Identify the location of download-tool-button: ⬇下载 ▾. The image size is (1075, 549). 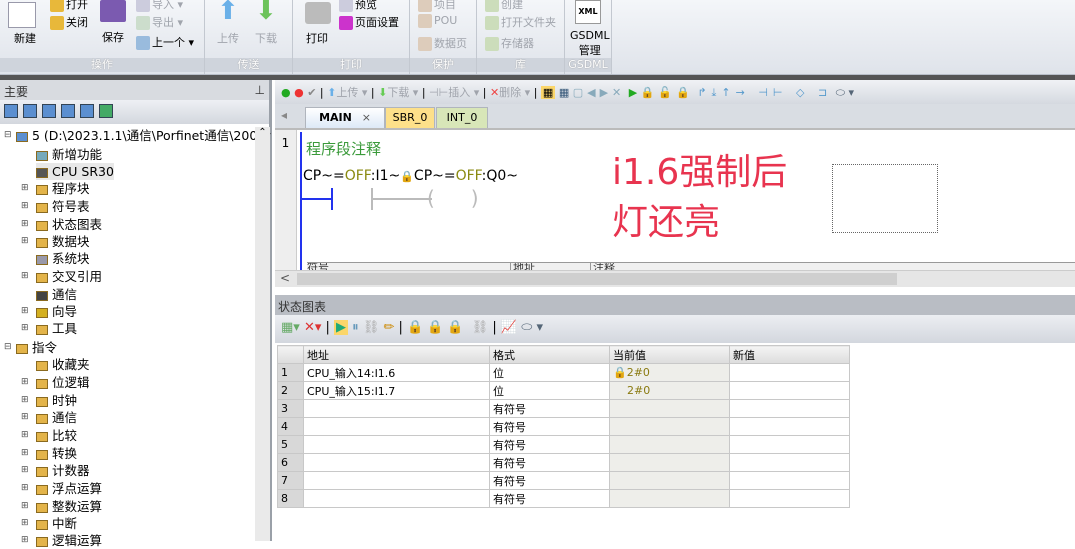
(398, 92).